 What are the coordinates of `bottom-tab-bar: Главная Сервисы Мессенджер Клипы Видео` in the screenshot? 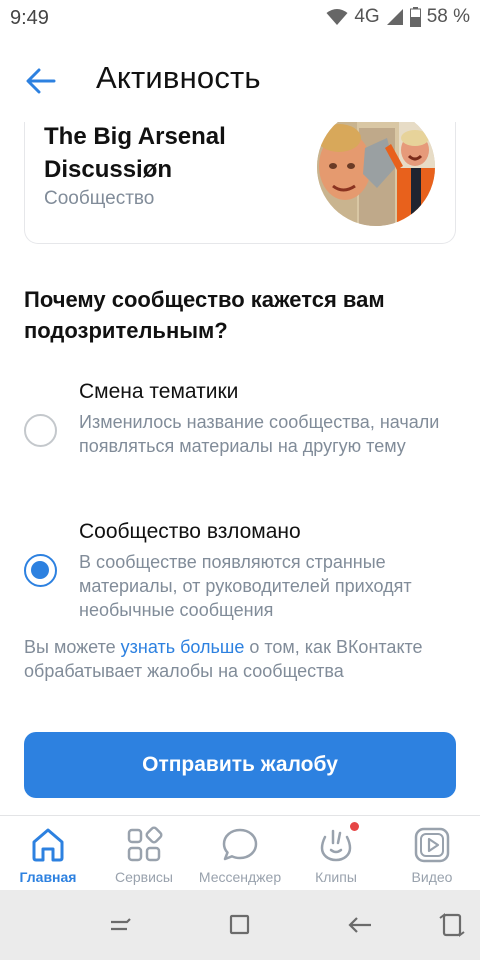 It's located at (240, 852).